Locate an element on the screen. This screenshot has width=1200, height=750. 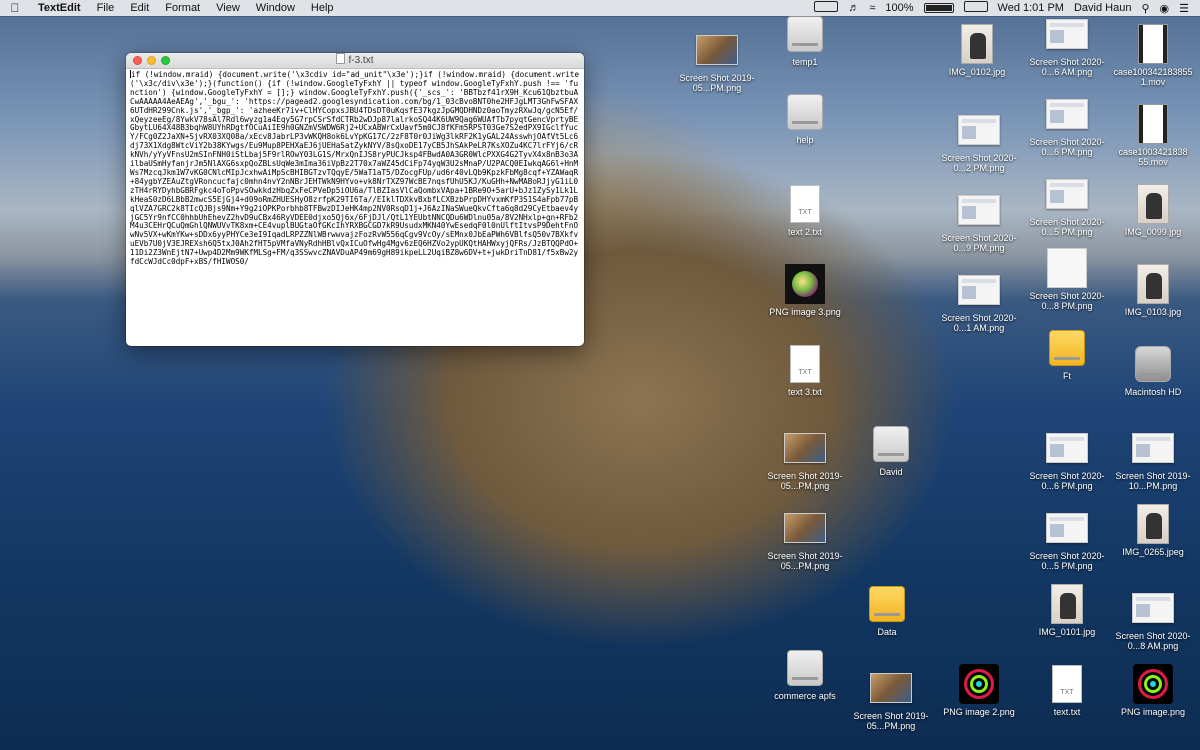
desktop-icon-screenshot: Screen Shot 2020-0...8 PM.png is located at coordinates (1067, 279).